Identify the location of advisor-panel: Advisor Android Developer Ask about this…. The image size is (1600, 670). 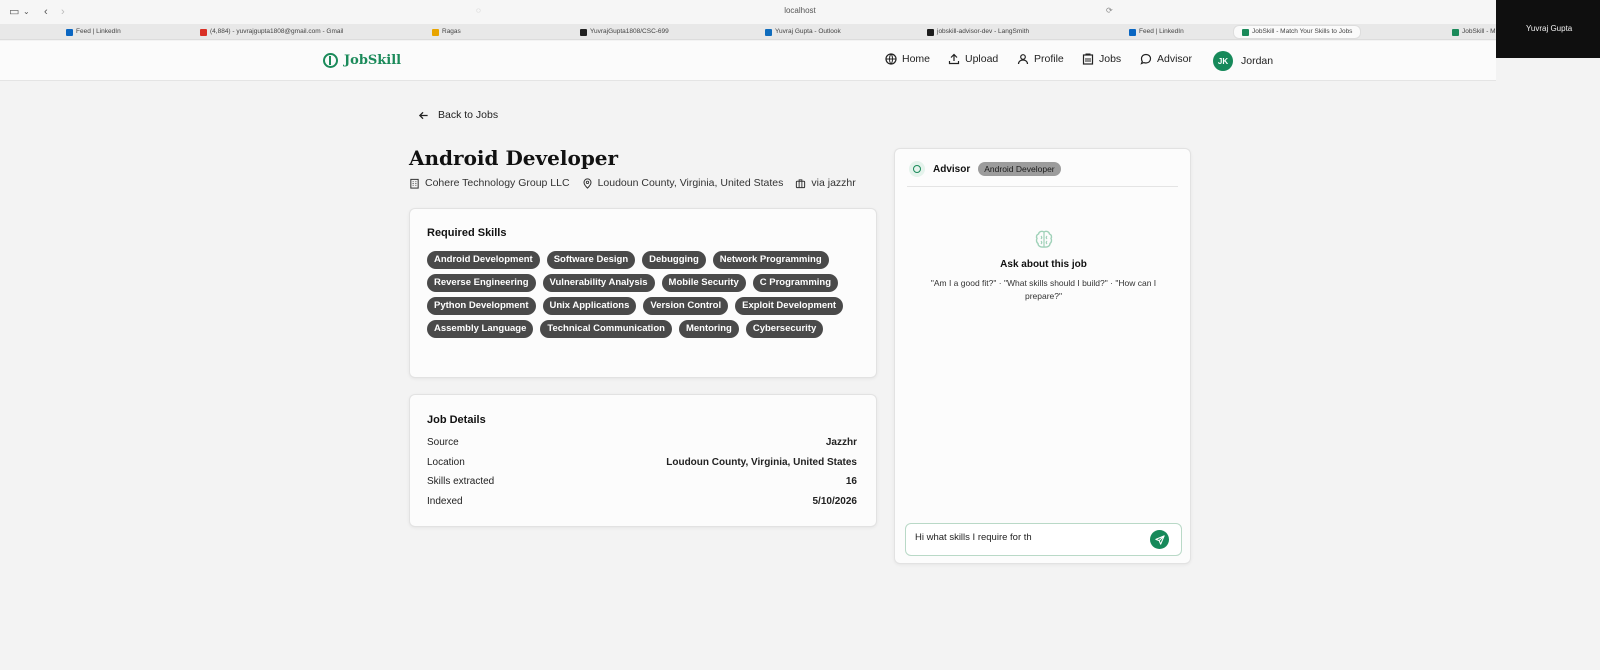
(1042, 356).